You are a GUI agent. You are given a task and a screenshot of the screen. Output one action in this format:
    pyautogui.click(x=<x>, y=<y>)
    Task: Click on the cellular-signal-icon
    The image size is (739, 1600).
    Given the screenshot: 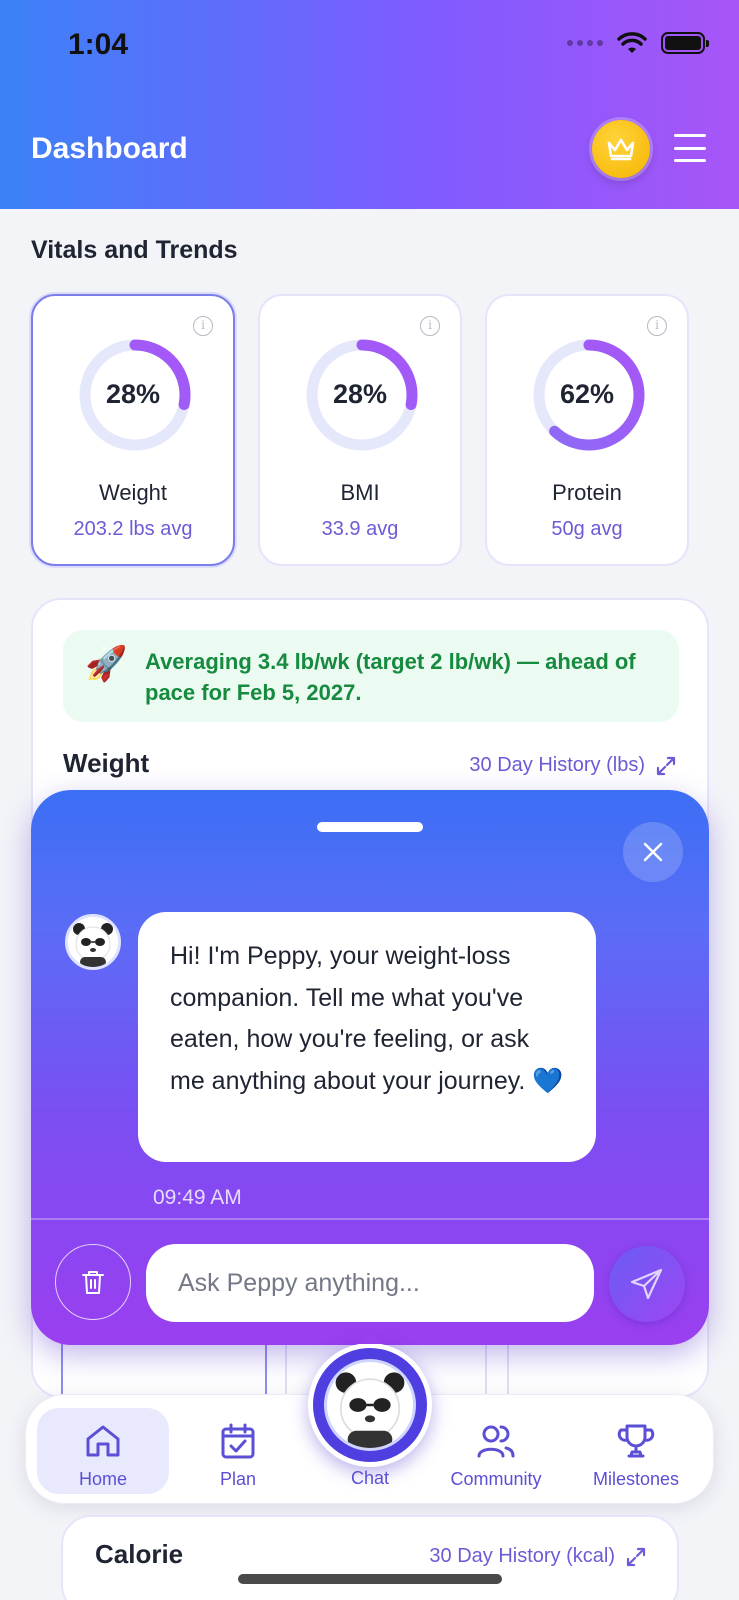 What is the action you would take?
    pyautogui.click(x=585, y=43)
    